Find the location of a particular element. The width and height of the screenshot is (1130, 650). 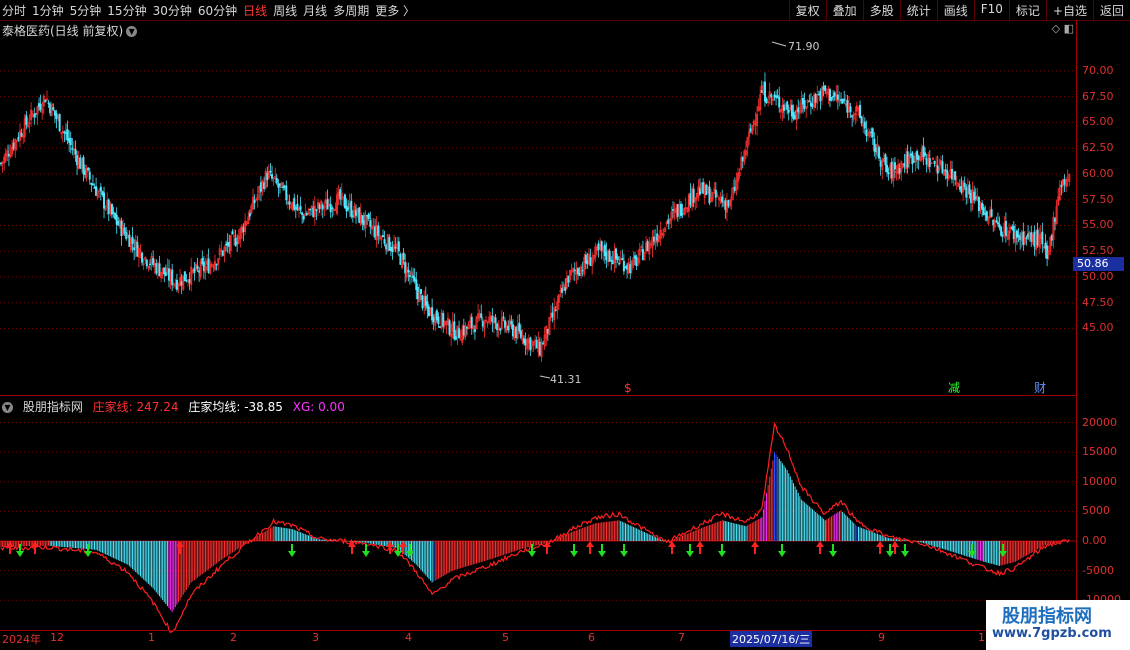

indicator-tick: 5000 is located at coordinates (1096, 511).